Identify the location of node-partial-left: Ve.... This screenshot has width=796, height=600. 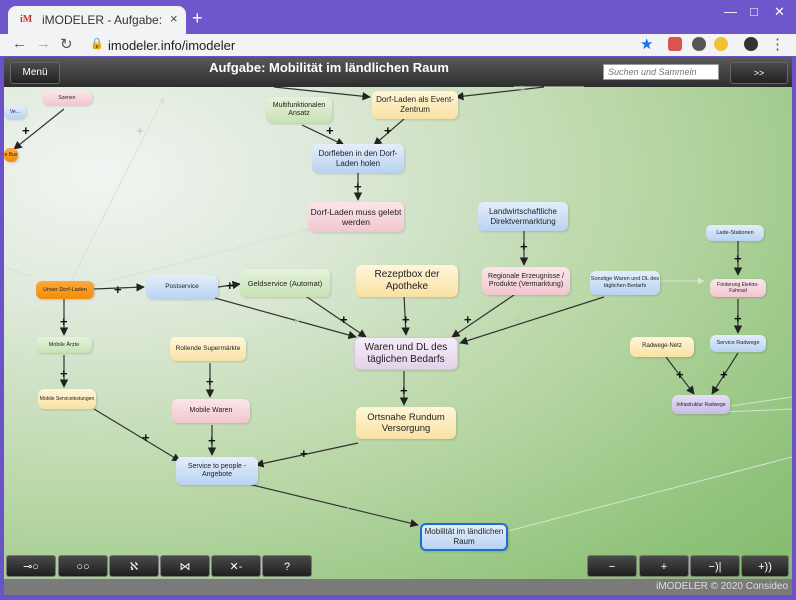
(15, 112).